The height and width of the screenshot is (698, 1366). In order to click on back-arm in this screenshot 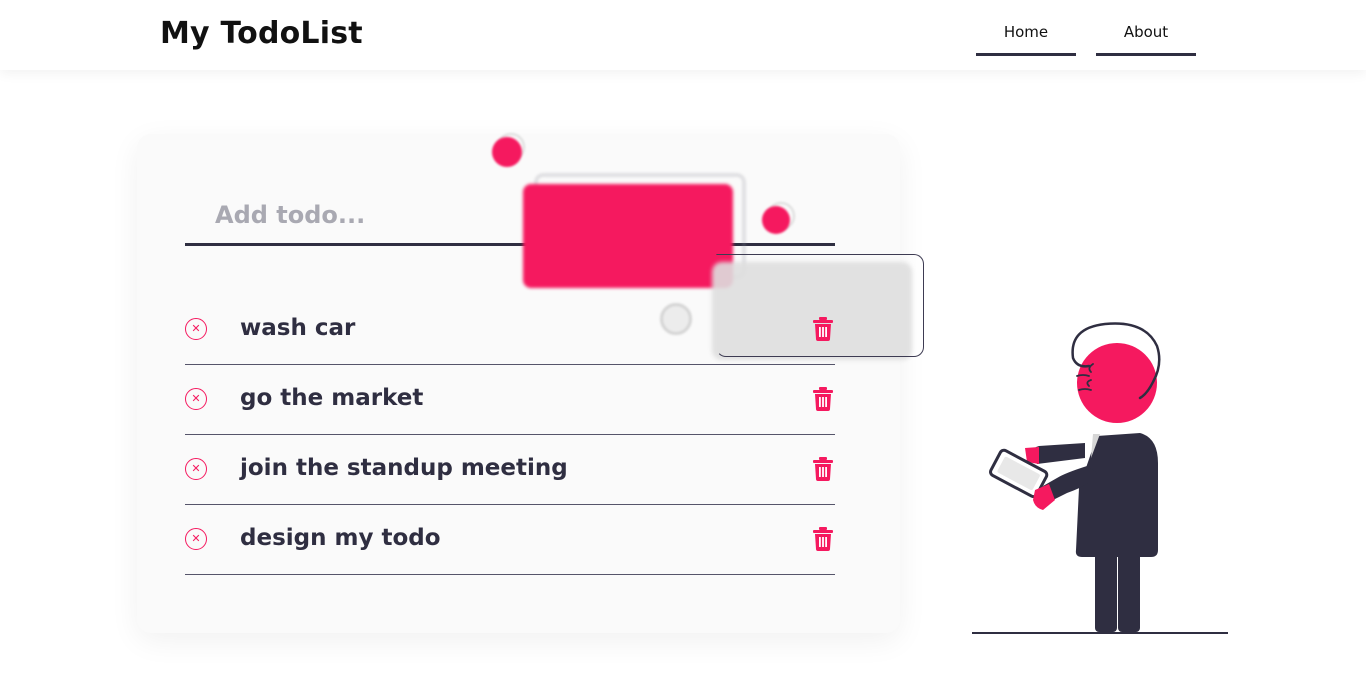, I will do `click(1058, 453)`.